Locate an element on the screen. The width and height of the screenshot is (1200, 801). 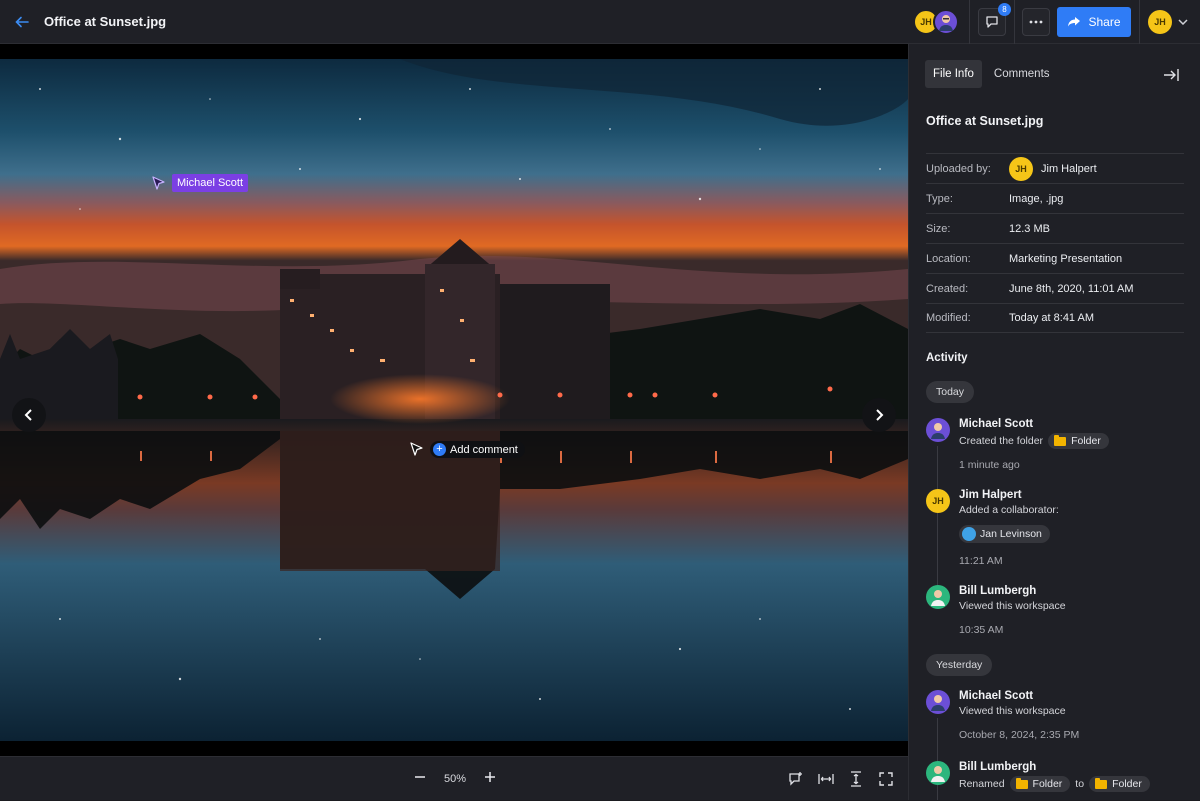
zoom-controls: 50% is located at coordinates (455, 779).